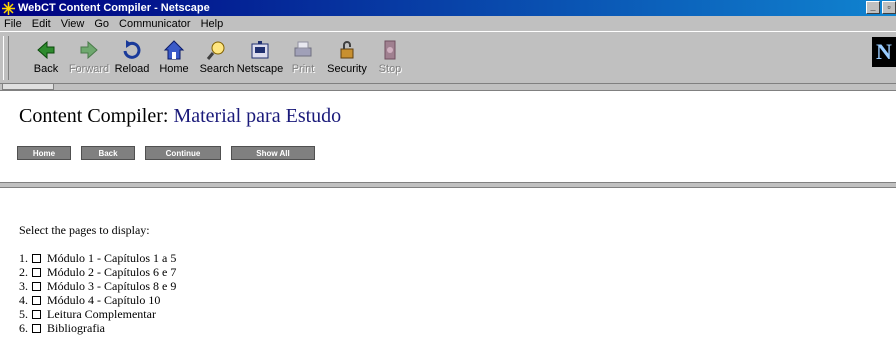 The image size is (896, 338). I want to click on security-lock-icon, so click(347, 50).